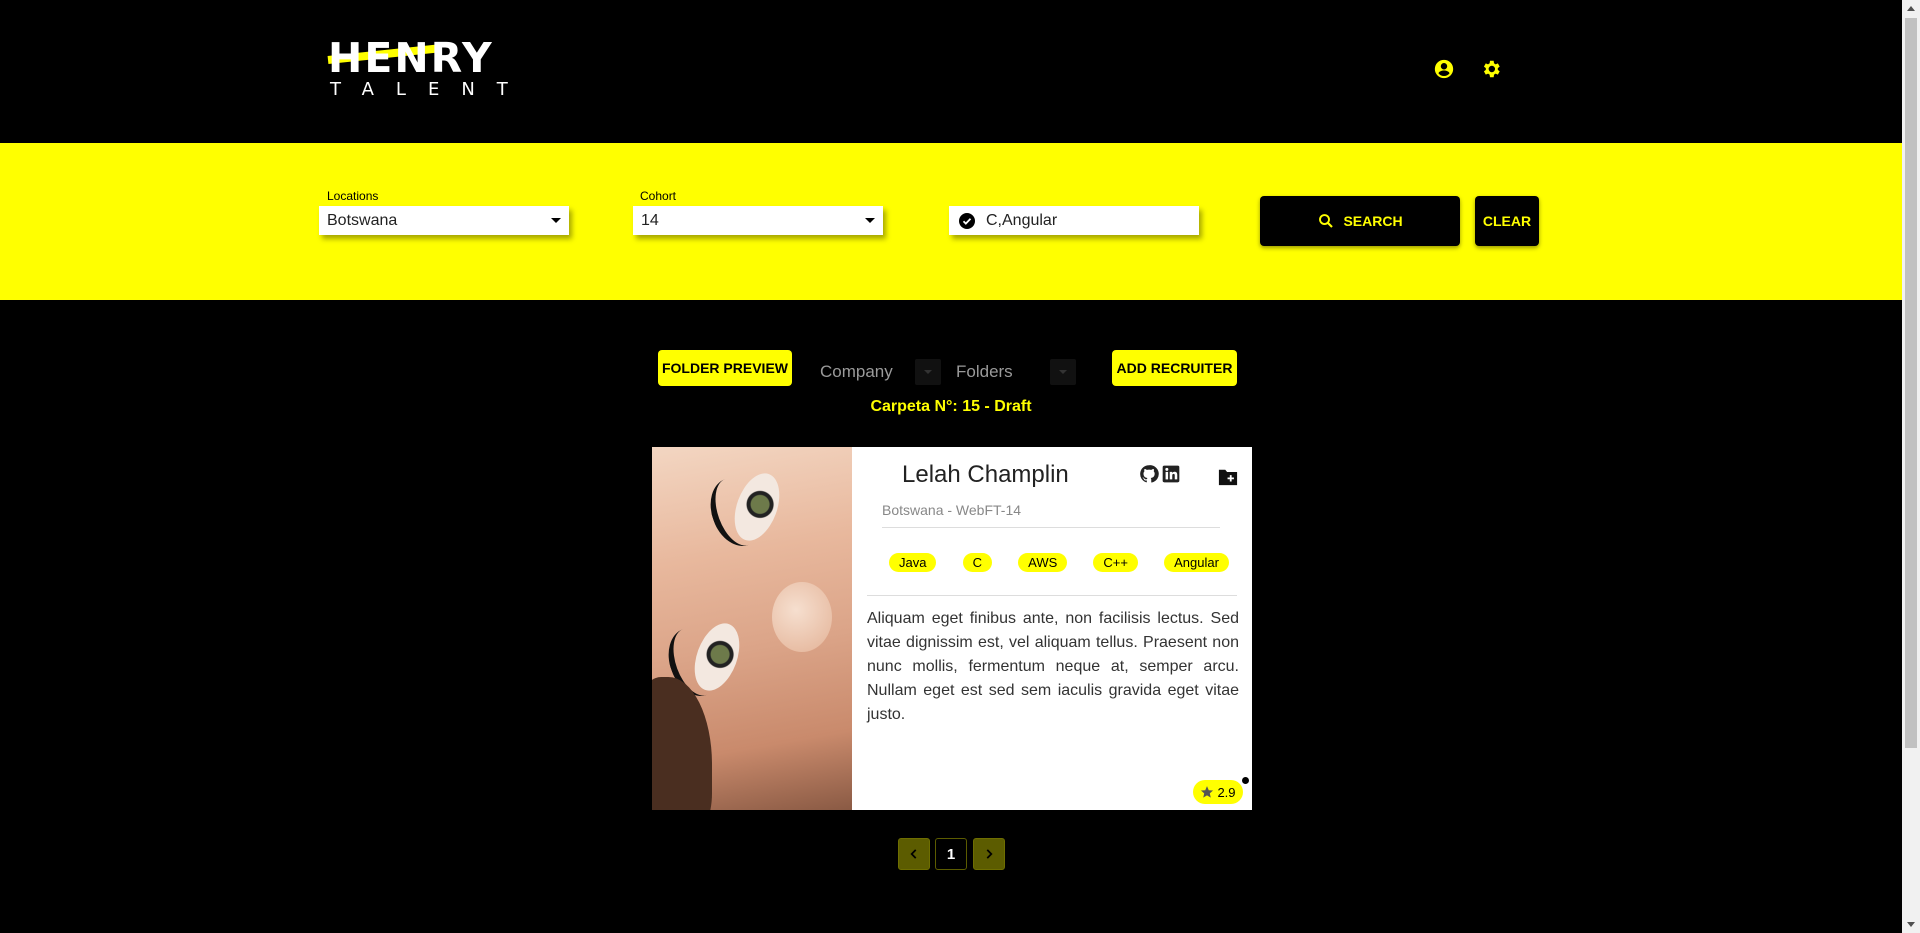 Image resolution: width=1920 pixels, height=933 pixels. I want to click on scroll-up-icon, so click(1911, 8).